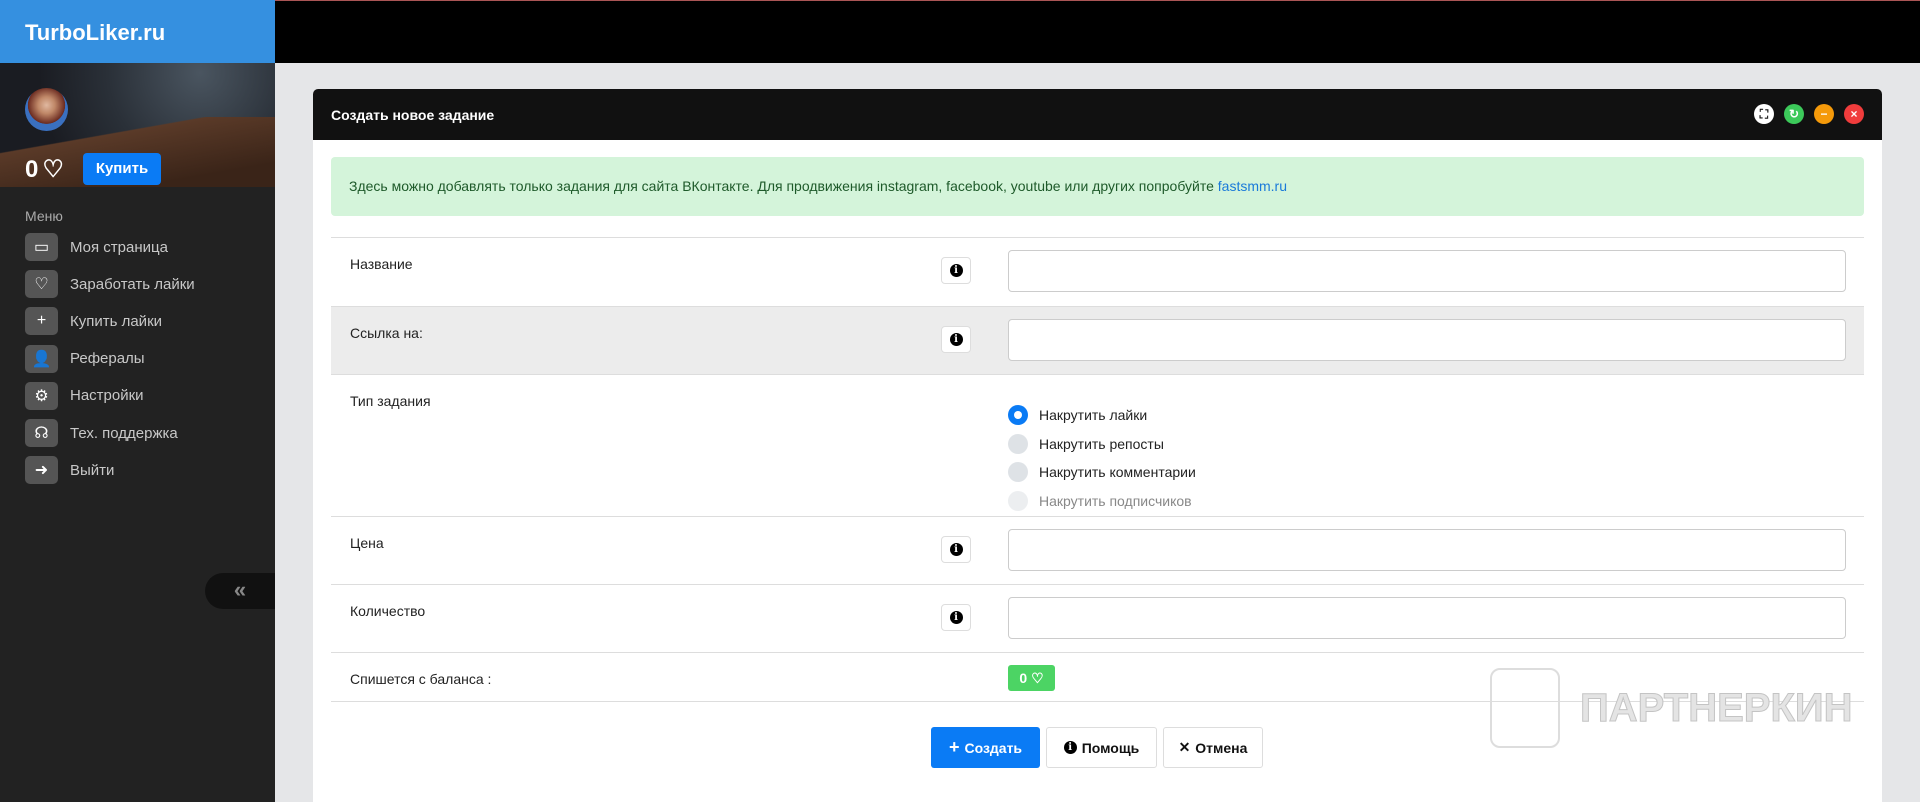 Image resolution: width=1920 pixels, height=802 pixels. What do you see at coordinates (1764, 114) in the screenshot?
I see `fullscreen-icon: ⛶` at bounding box center [1764, 114].